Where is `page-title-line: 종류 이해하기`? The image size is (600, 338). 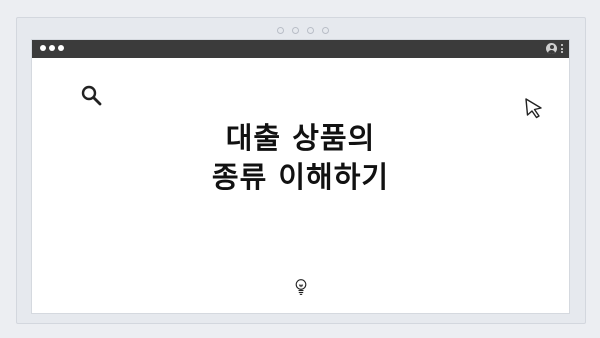 page-title-line: 종류 이해하기 is located at coordinates (300, 177).